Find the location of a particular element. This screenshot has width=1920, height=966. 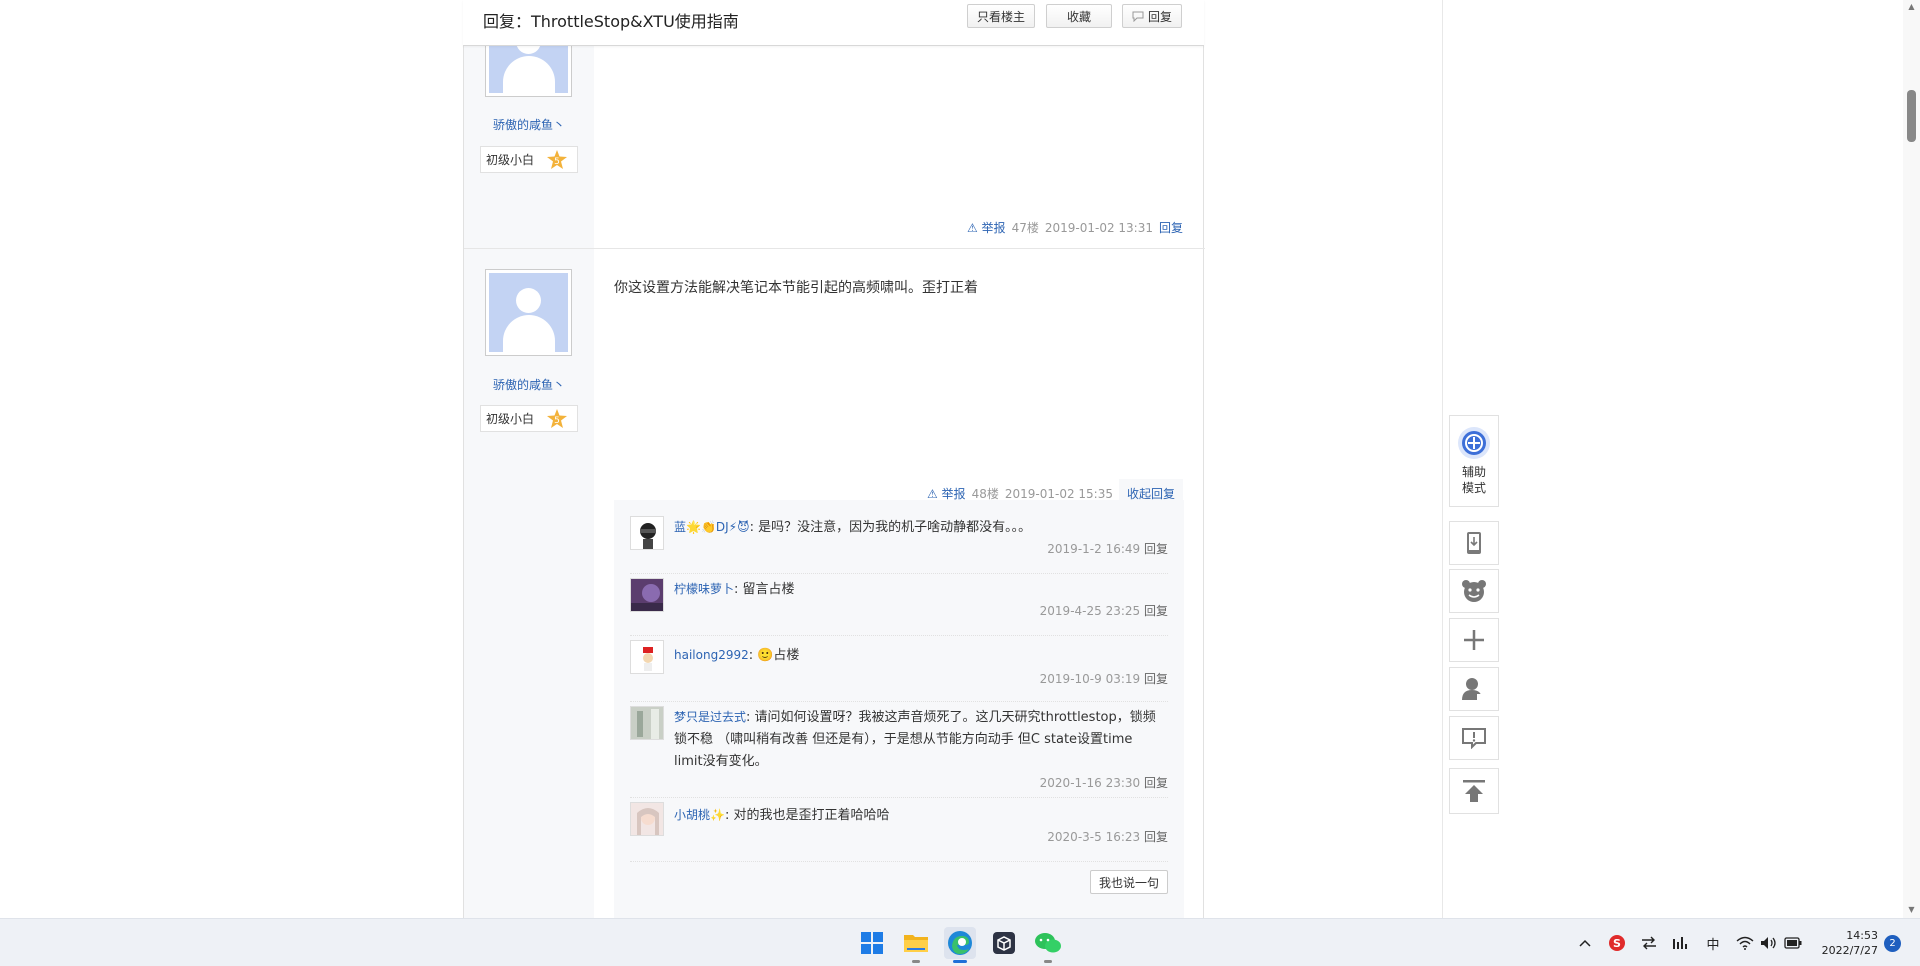

favorite-button: 收藏 is located at coordinates (1079, 16).